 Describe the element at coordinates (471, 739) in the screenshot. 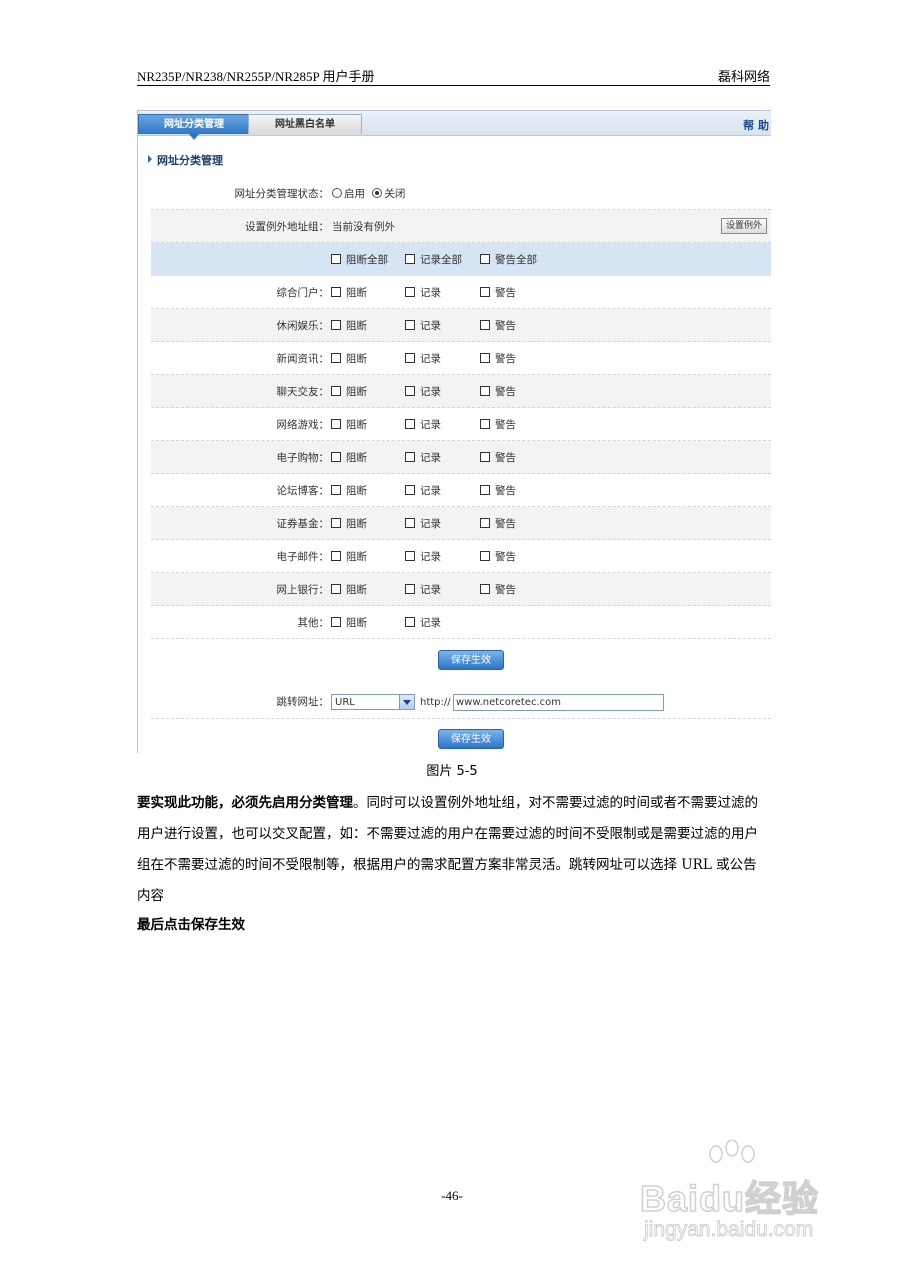

I see `save-button-bottom: 保存生效` at that location.